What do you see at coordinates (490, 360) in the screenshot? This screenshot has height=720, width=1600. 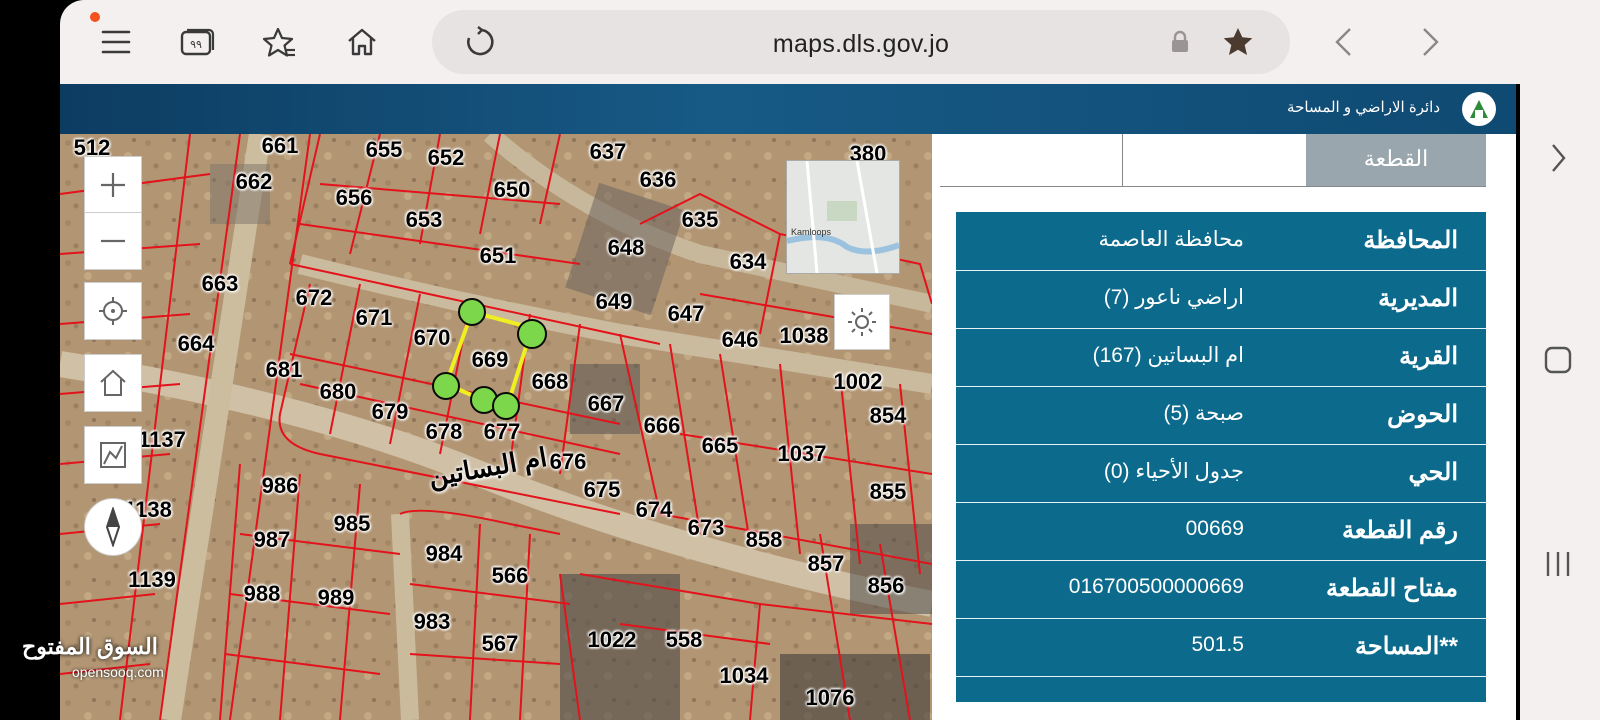 I see `parcel-number-label: 669` at bounding box center [490, 360].